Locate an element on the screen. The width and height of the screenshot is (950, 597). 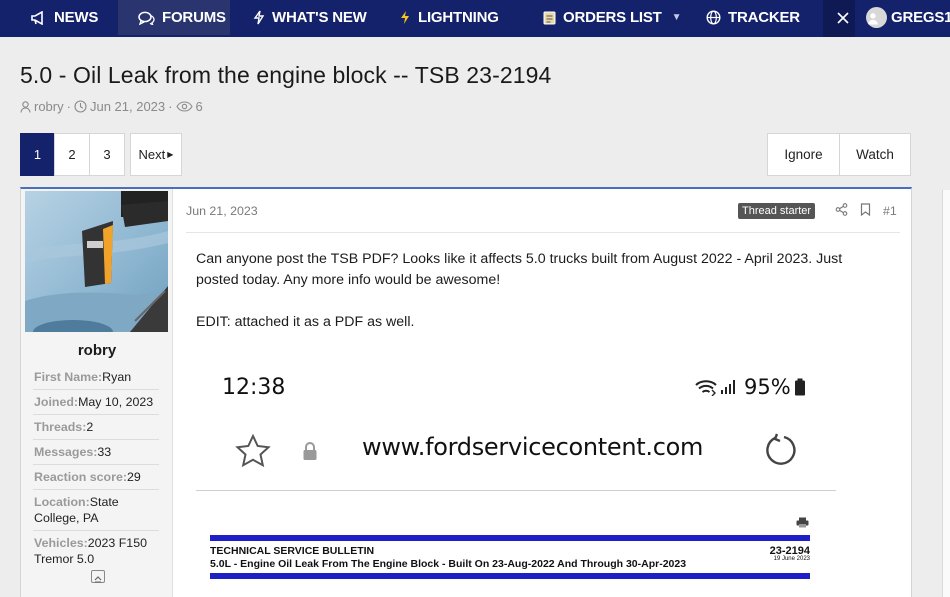
user-fact-messages: Messages:33 is located at coordinates (96, 452).